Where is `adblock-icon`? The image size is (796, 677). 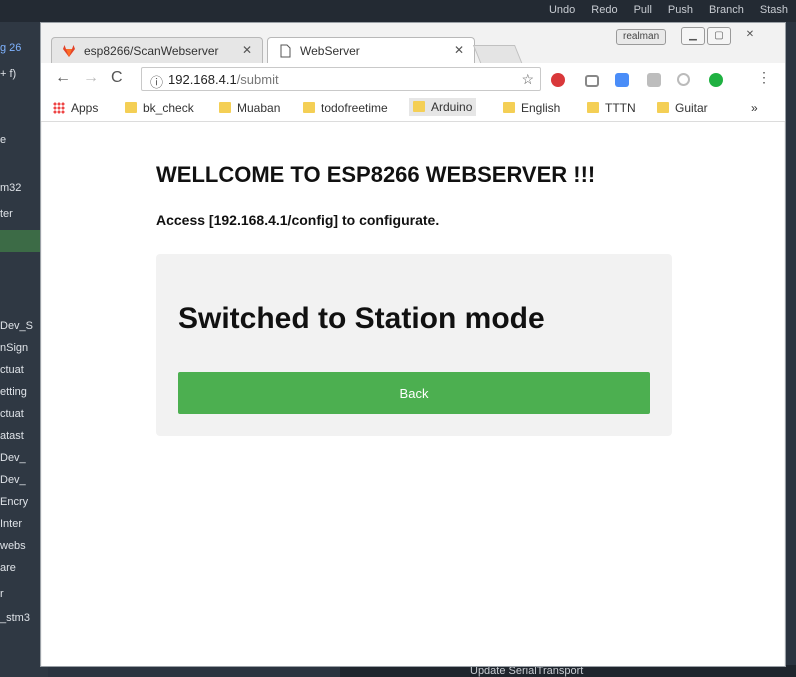
adblock-icon is located at coordinates (558, 80).